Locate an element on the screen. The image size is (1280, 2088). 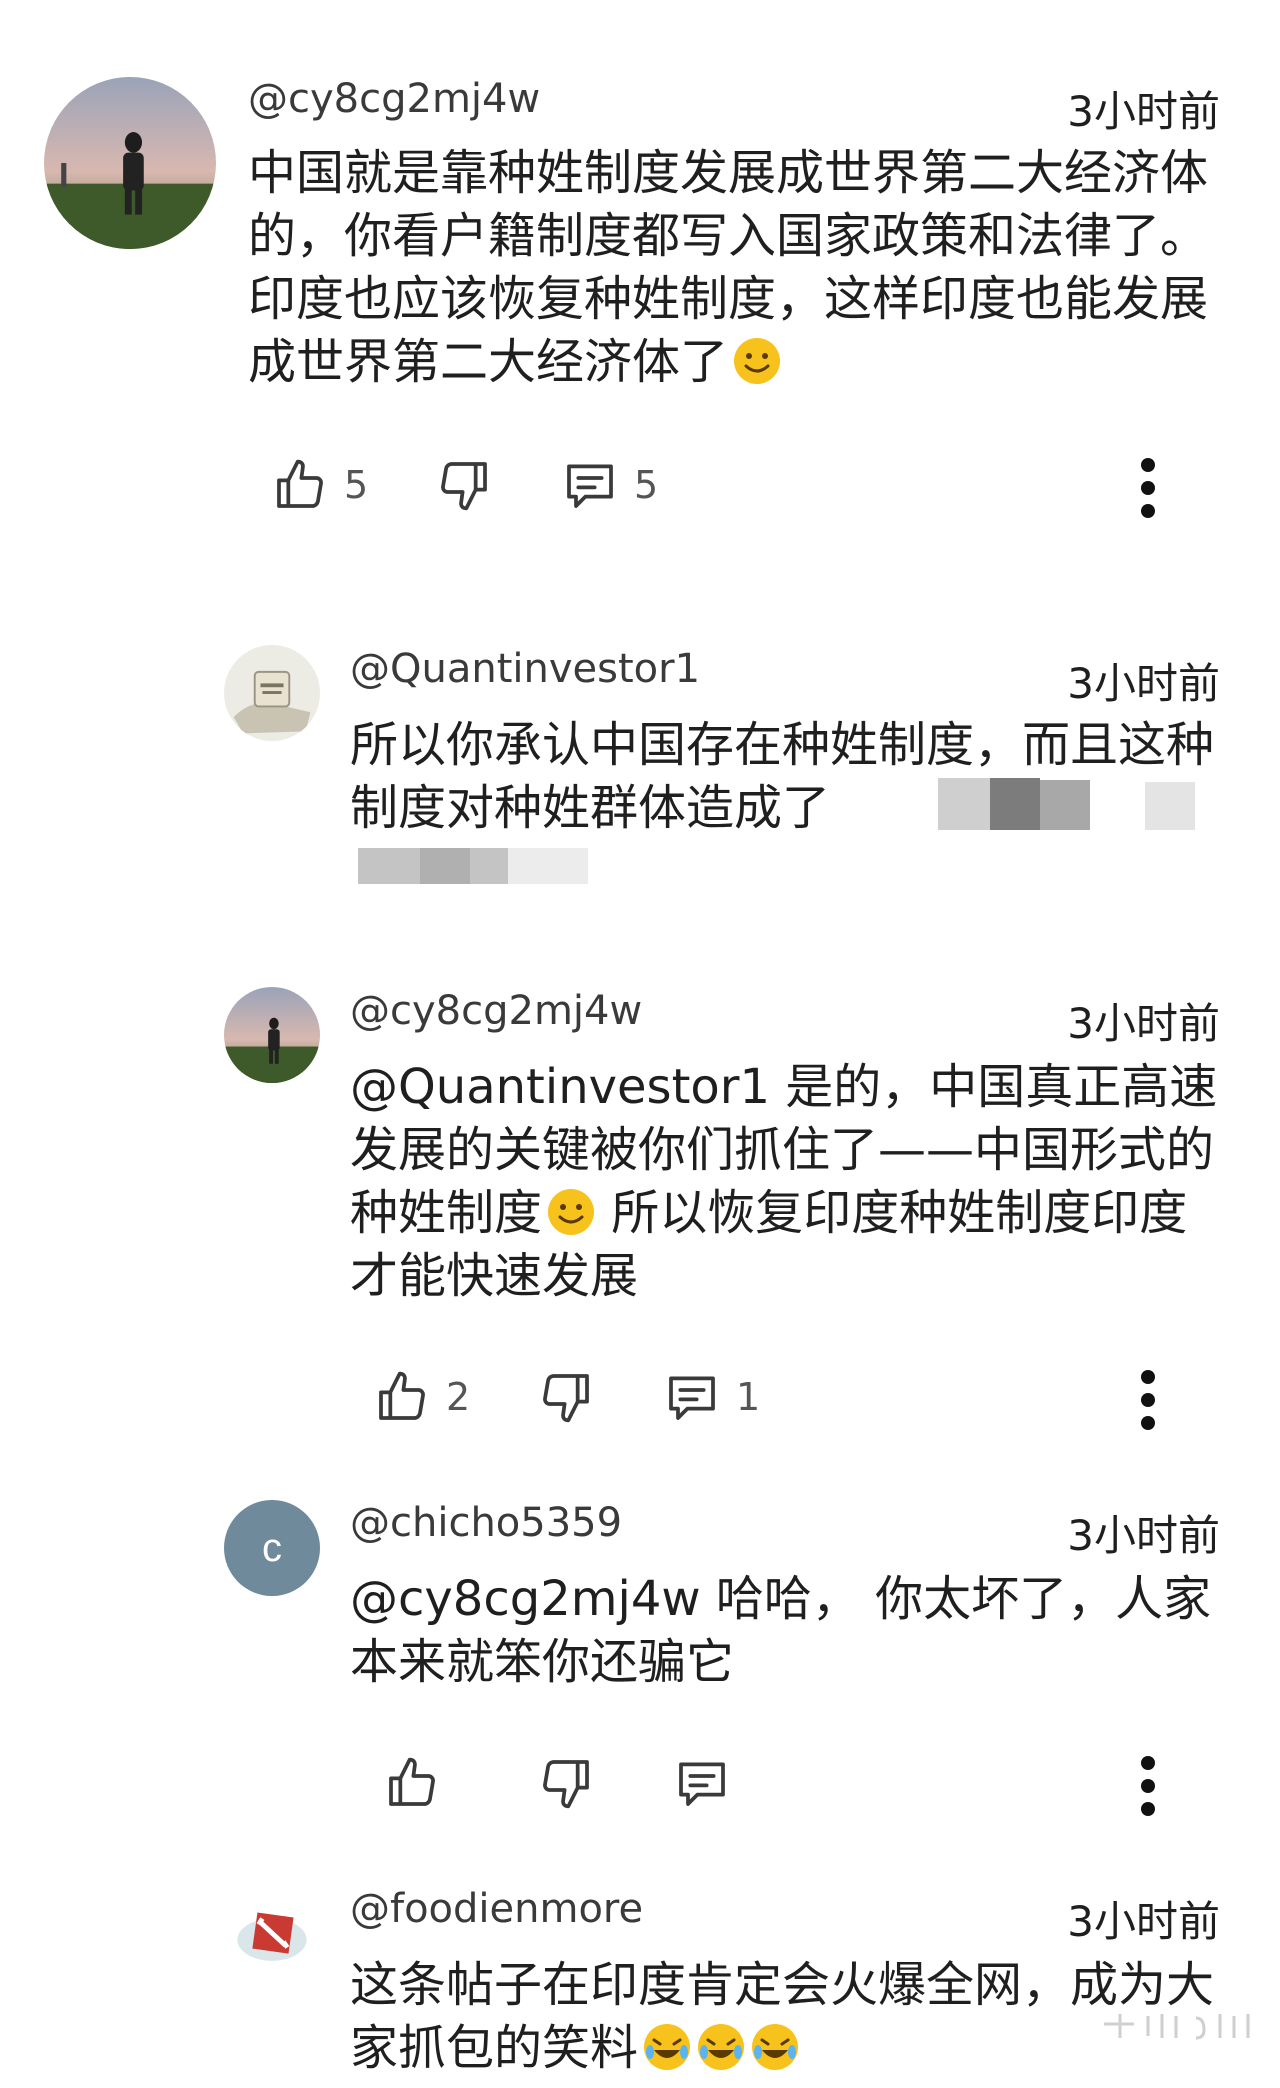
comment-actions: 2 1 is located at coordinates (640, 1397).